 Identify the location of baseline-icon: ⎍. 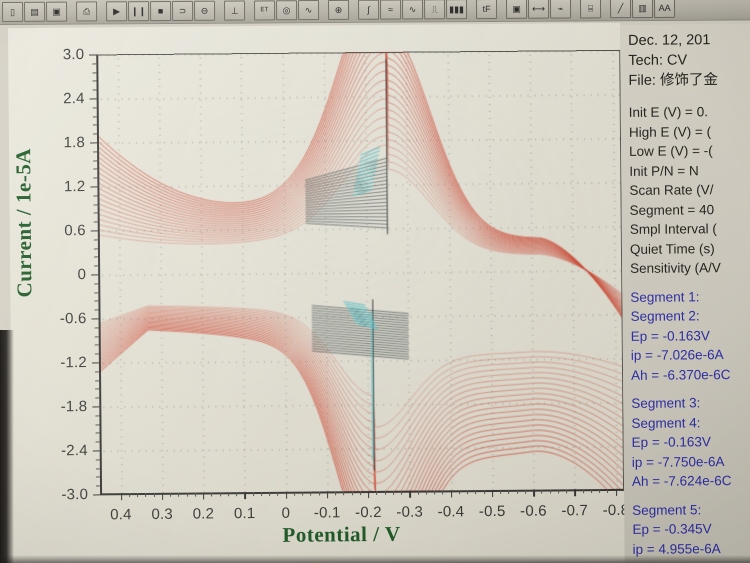
(435, 10).